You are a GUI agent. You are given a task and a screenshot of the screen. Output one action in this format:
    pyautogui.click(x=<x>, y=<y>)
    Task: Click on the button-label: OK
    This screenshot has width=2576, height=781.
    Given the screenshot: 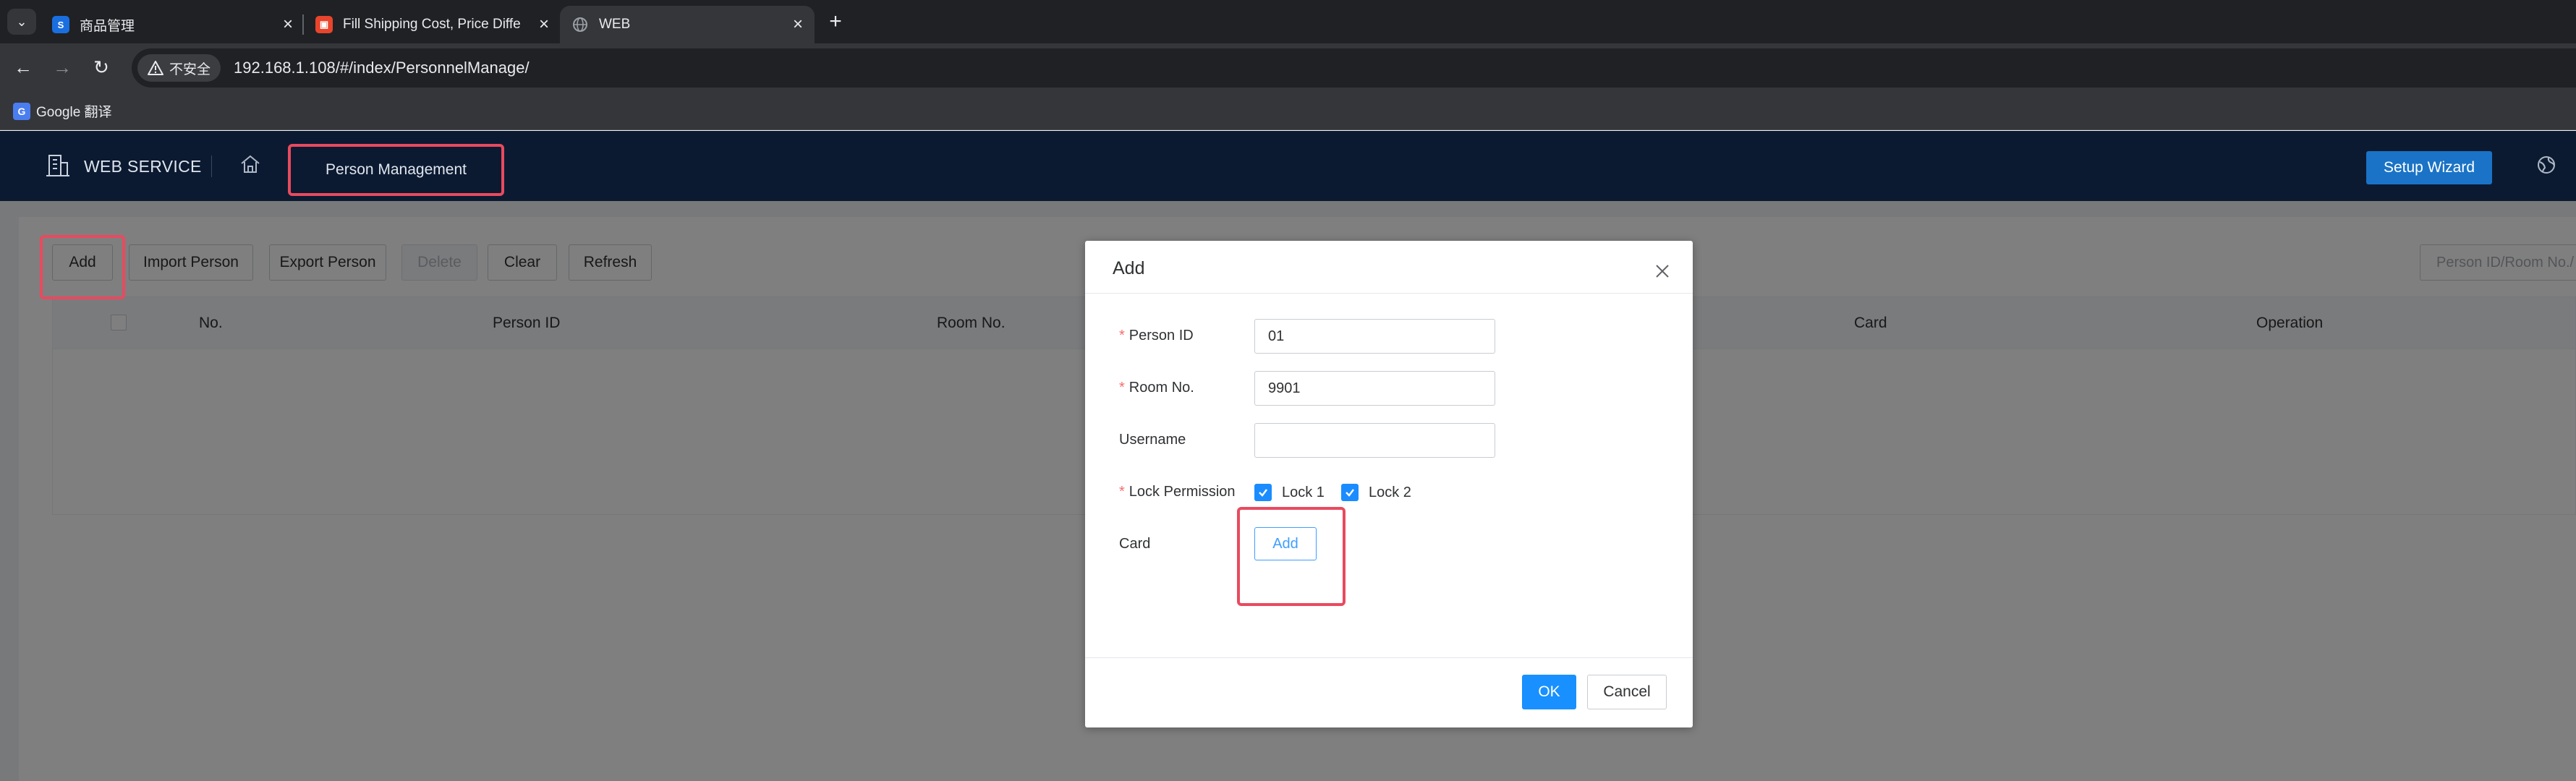 What is the action you would take?
    pyautogui.click(x=1549, y=691)
    